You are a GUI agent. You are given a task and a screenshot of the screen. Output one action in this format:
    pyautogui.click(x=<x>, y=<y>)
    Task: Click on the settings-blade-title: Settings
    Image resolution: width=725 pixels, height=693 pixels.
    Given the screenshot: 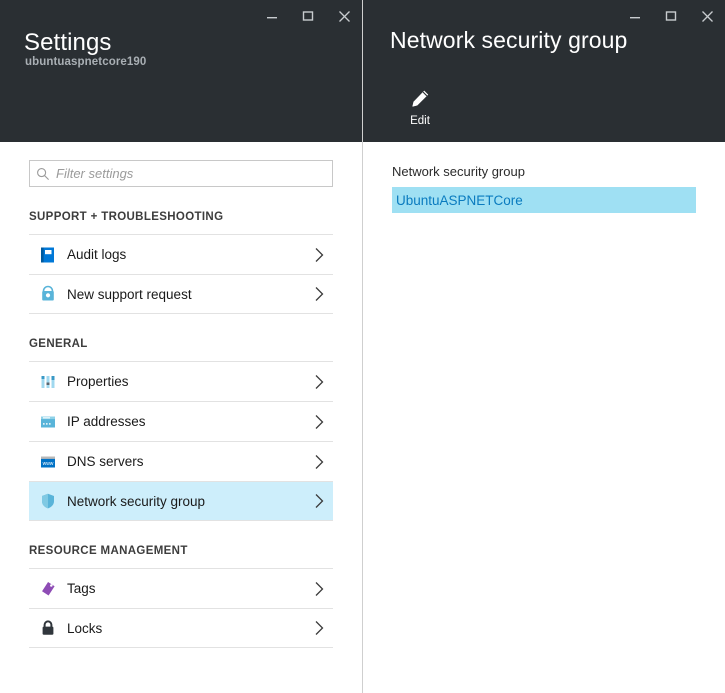 What is the action you would take?
    pyautogui.click(x=68, y=42)
    